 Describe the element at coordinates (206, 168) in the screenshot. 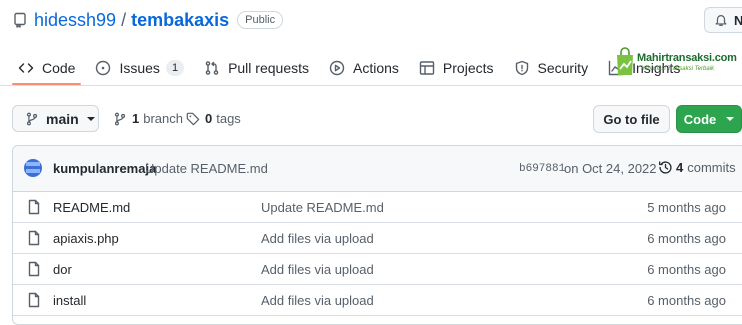

I see `commit-message-link: Update README.md` at that location.